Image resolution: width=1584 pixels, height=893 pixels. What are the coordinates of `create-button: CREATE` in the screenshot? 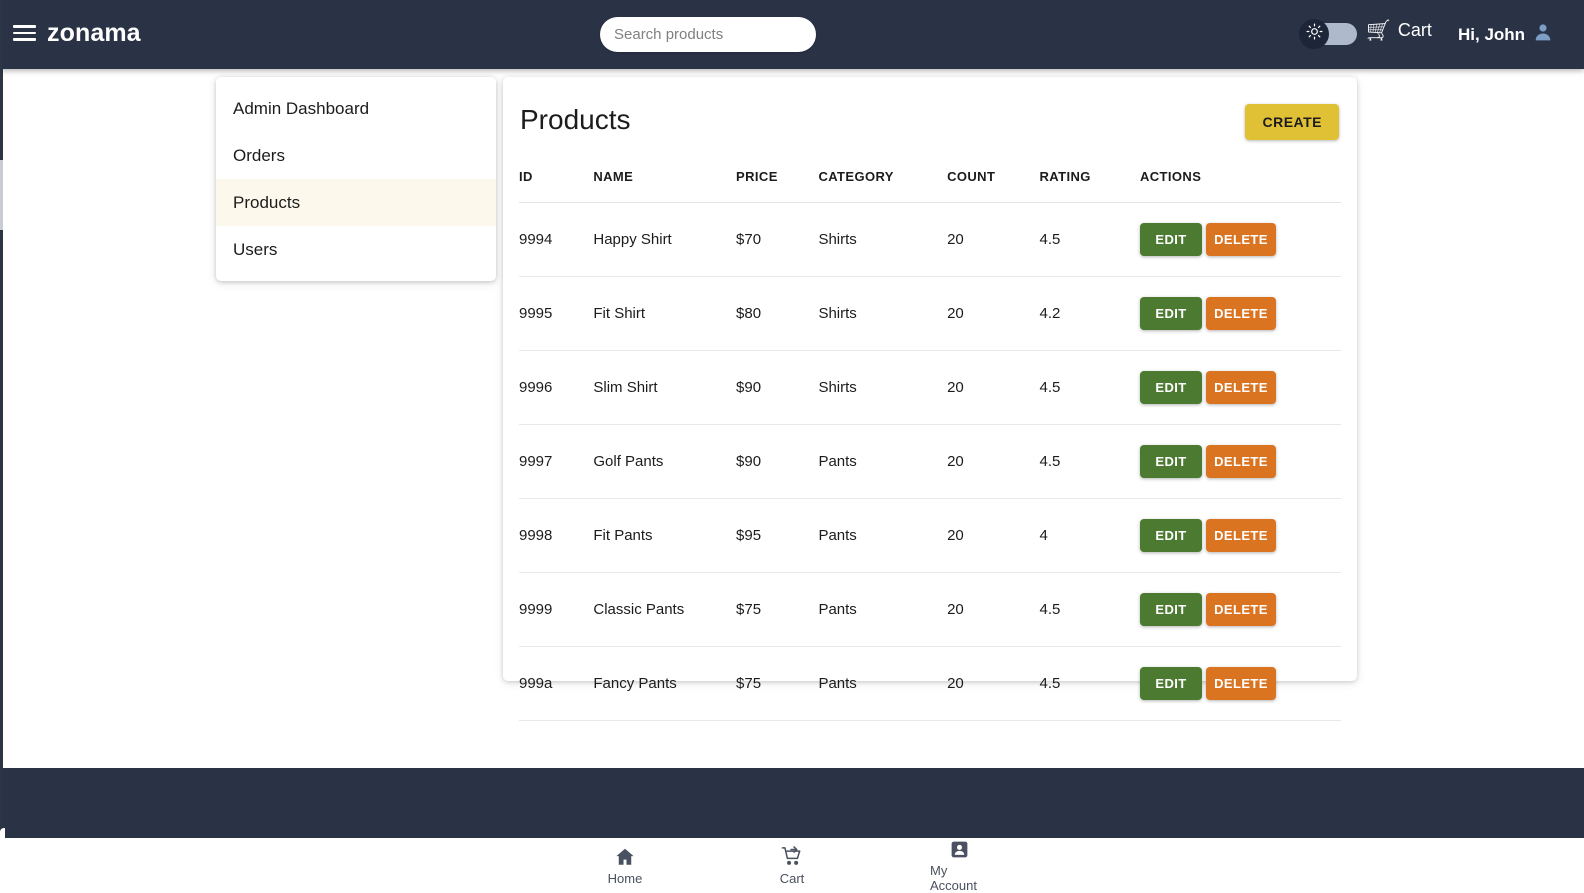 It's located at (1292, 122).